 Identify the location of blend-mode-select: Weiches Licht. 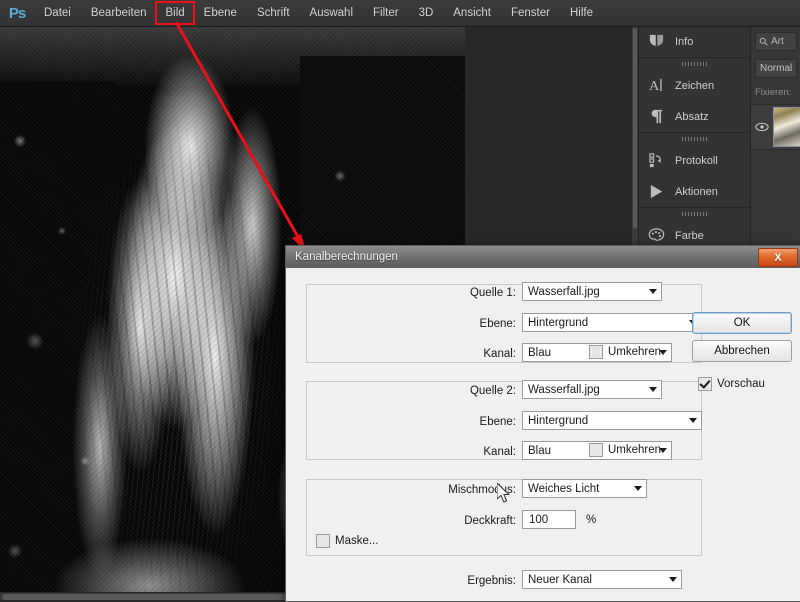
(584, 488).